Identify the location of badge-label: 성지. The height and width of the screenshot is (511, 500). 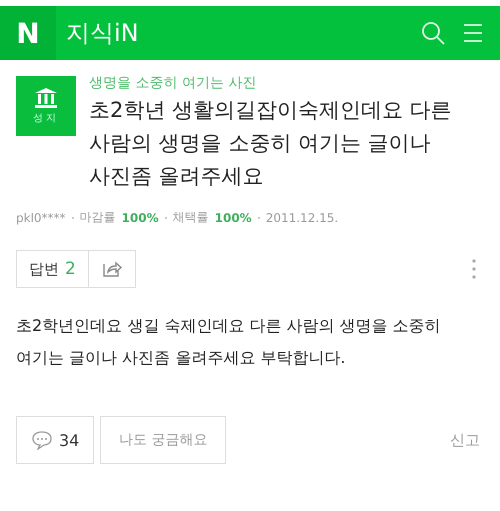
(46, 118).